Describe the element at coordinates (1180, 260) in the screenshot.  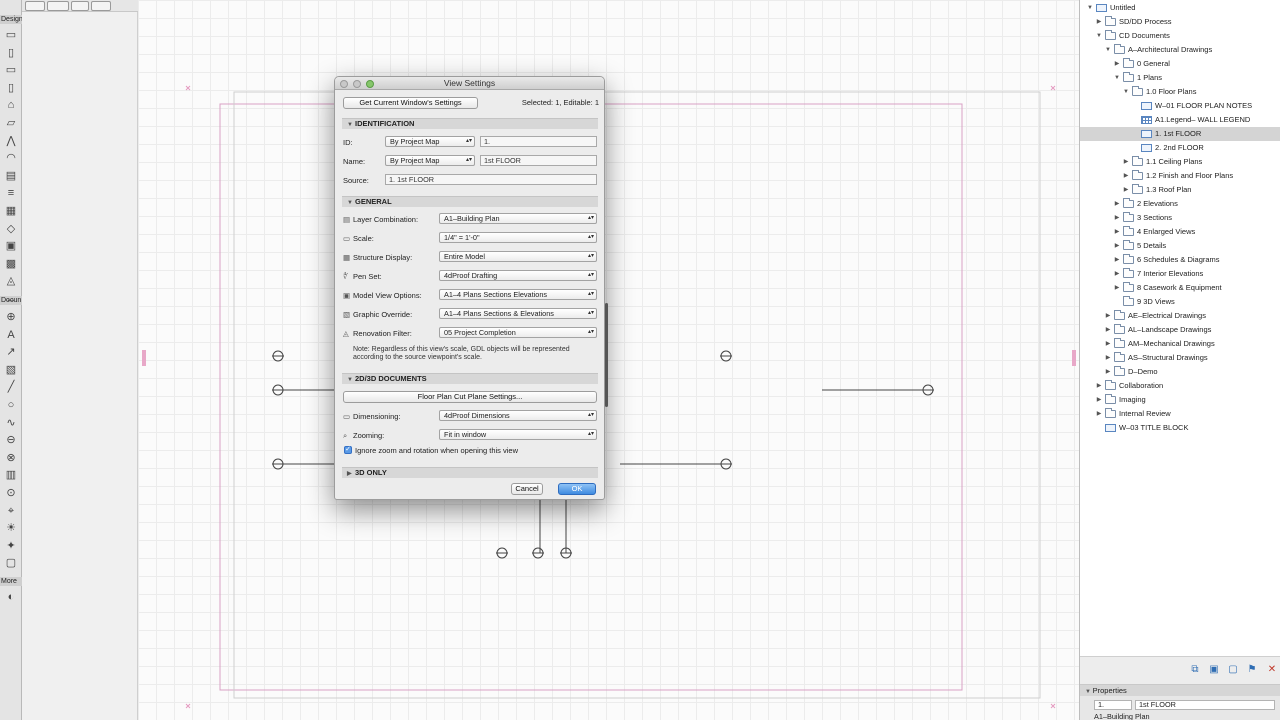
I see `navigator-item: ▶ 6 Schedules & Diagrams` at that location.